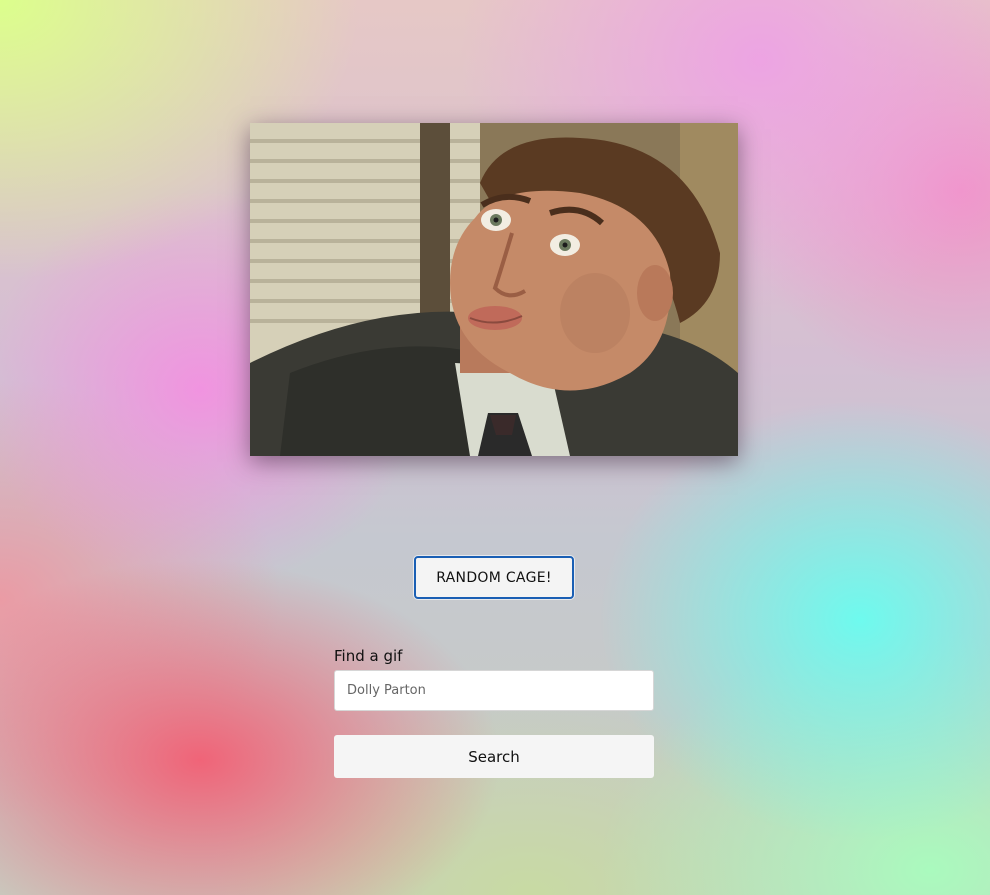 The image size is (990, 895). Describe the element at coordinates (494, 756) in the screenshot. I see `search-button: Search` at that location.